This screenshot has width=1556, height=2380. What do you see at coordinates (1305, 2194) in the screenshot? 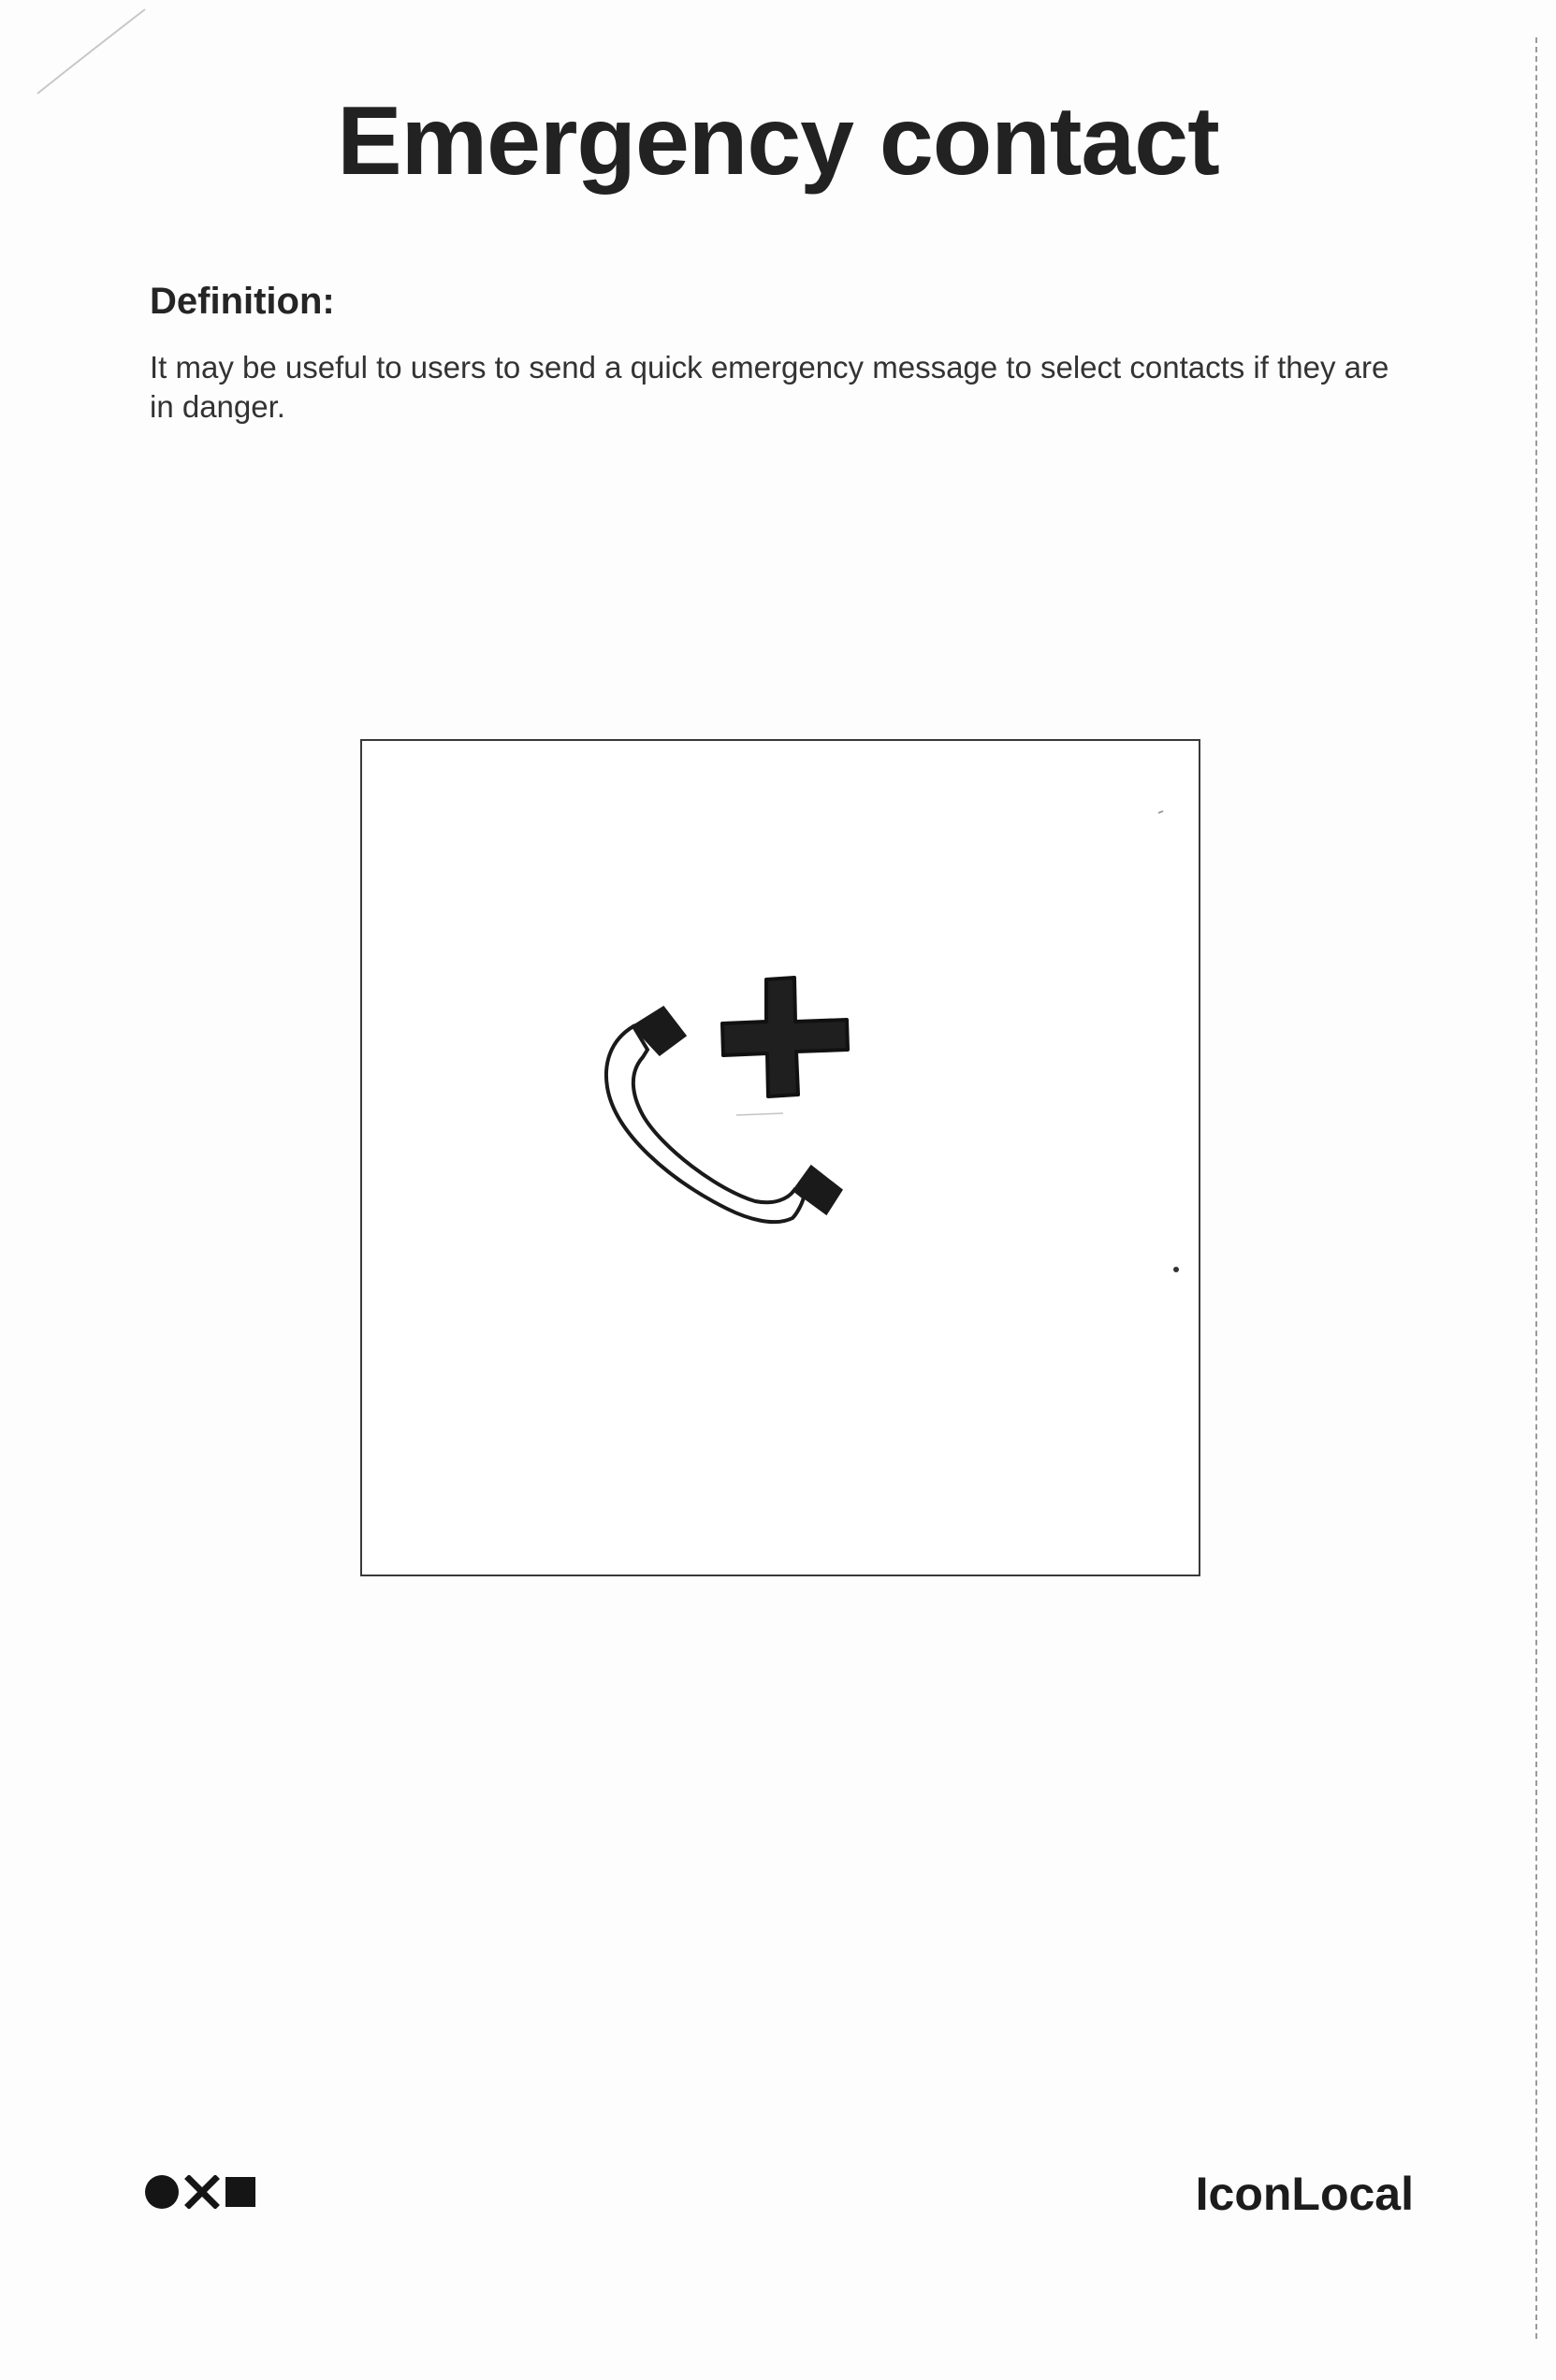
I see `brand-name: IconLocal` at bounding box center [1305, 2194].